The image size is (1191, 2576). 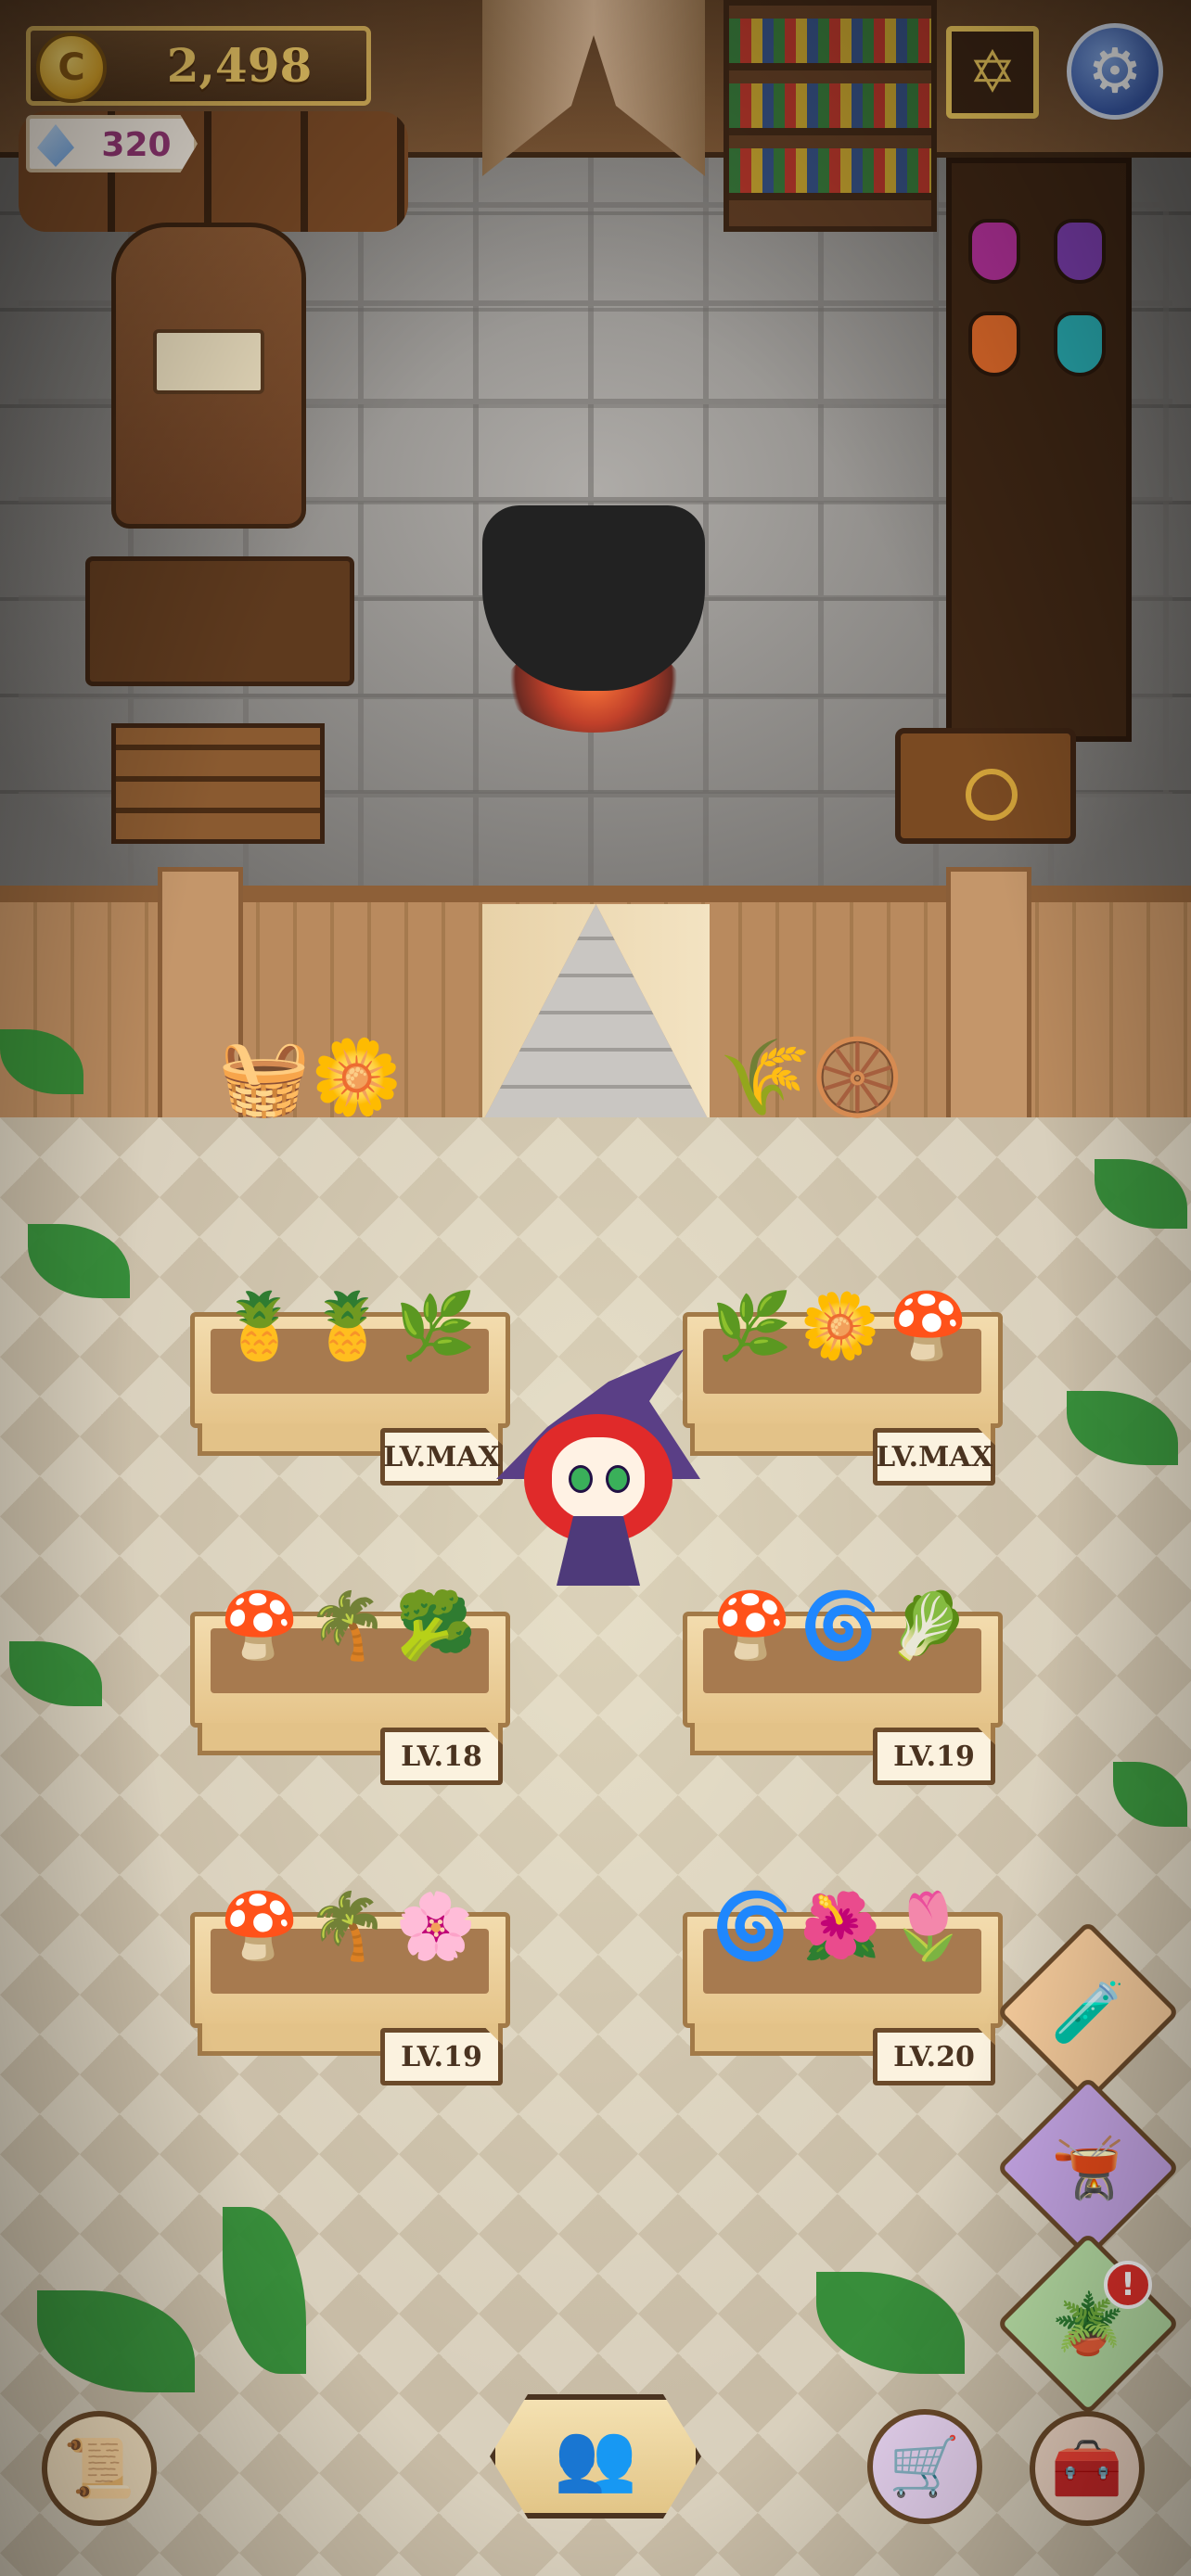 I want to click on spellbook-lectern, so click(x=209, y=376).